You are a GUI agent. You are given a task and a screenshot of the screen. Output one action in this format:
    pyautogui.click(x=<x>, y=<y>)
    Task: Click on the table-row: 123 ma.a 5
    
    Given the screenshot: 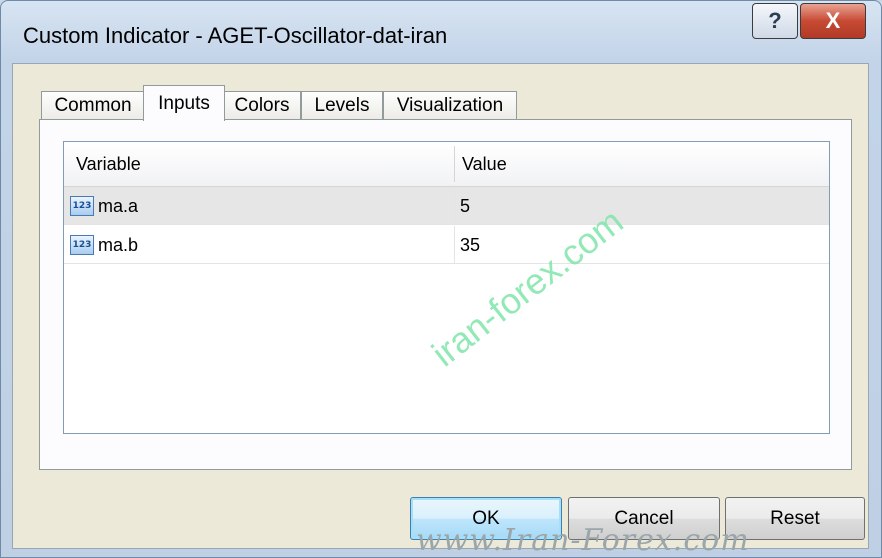 What is the action you would take?
    pyautogui.click(x=446, y=206)
    